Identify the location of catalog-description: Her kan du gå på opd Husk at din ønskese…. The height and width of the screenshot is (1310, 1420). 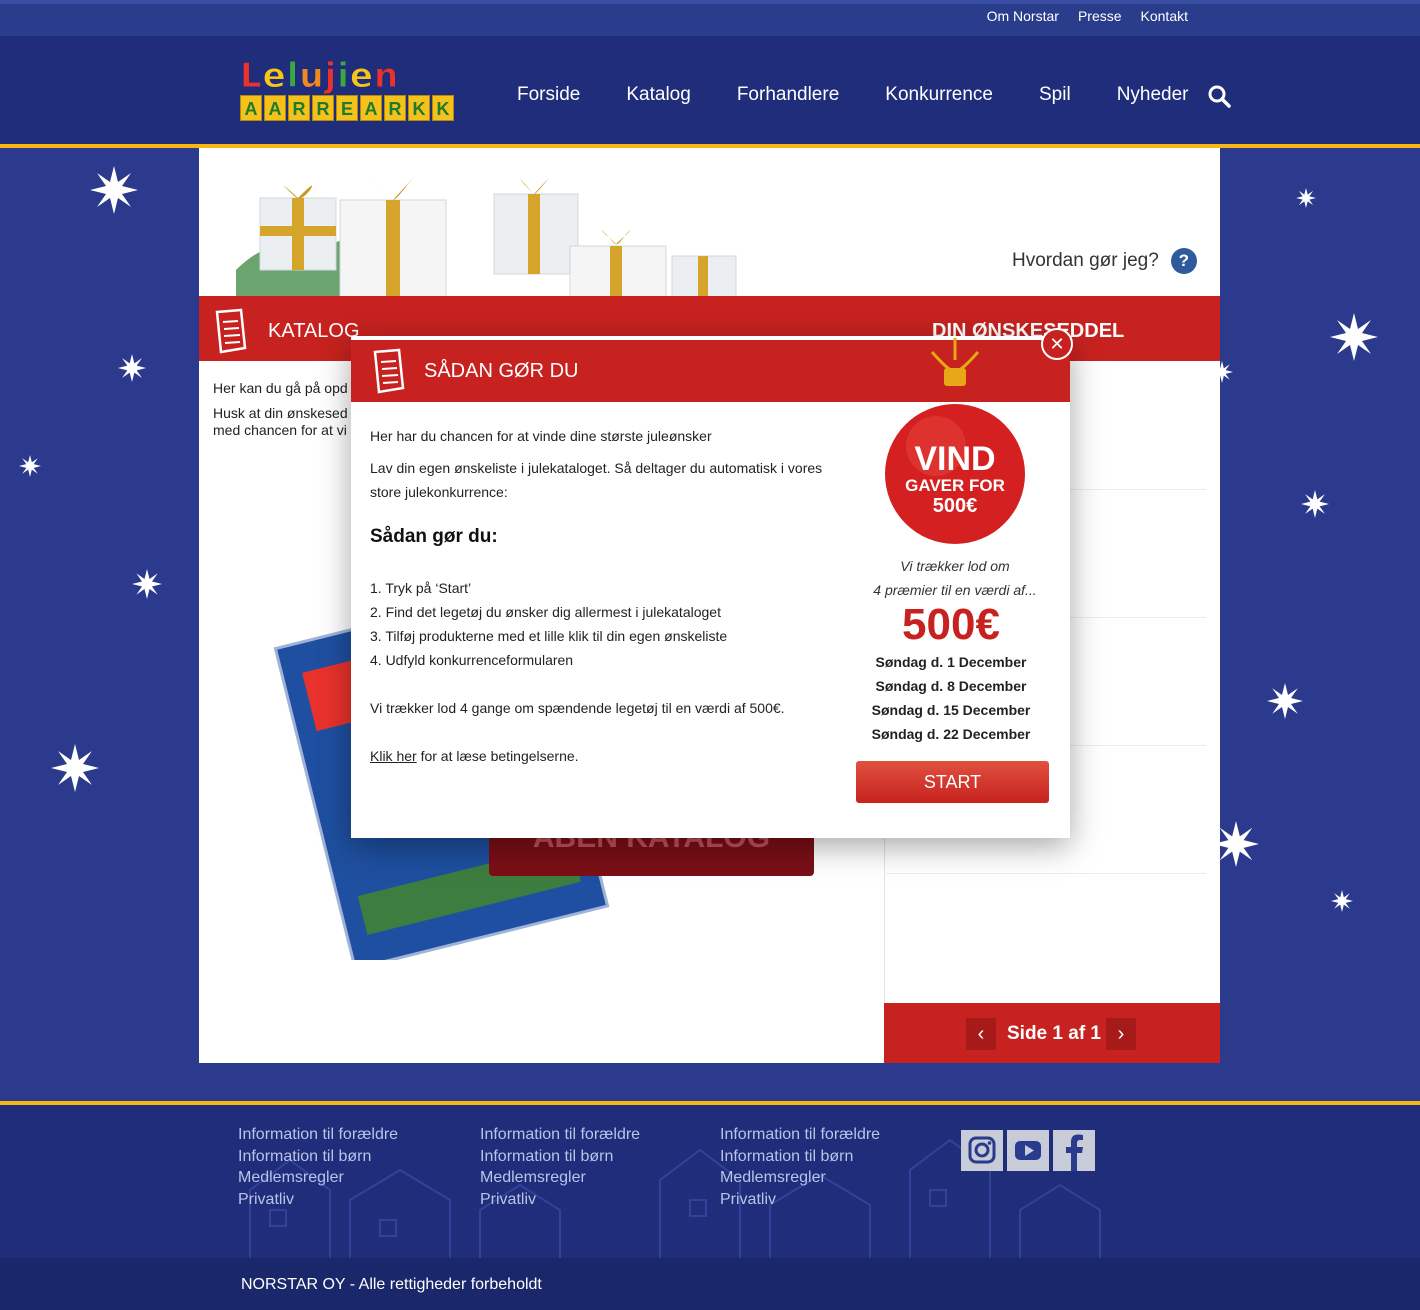
(288, 409).